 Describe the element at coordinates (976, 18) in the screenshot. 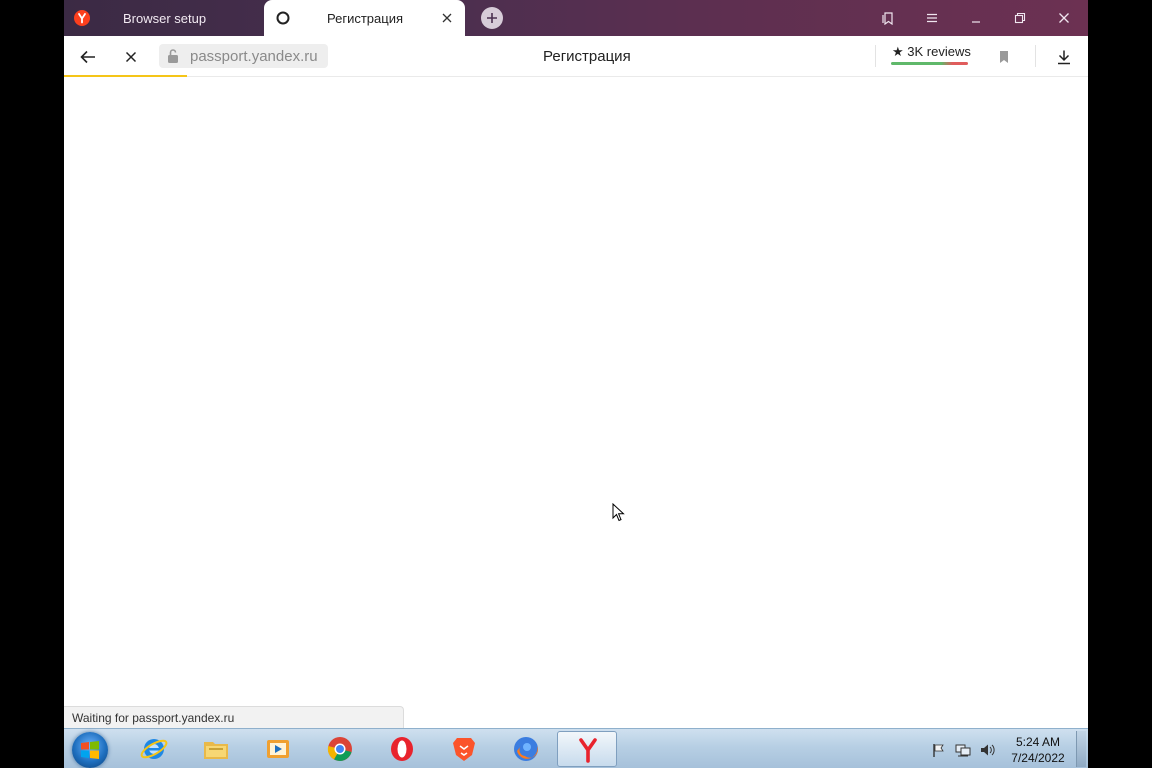

I see `minimize-button` at that location.